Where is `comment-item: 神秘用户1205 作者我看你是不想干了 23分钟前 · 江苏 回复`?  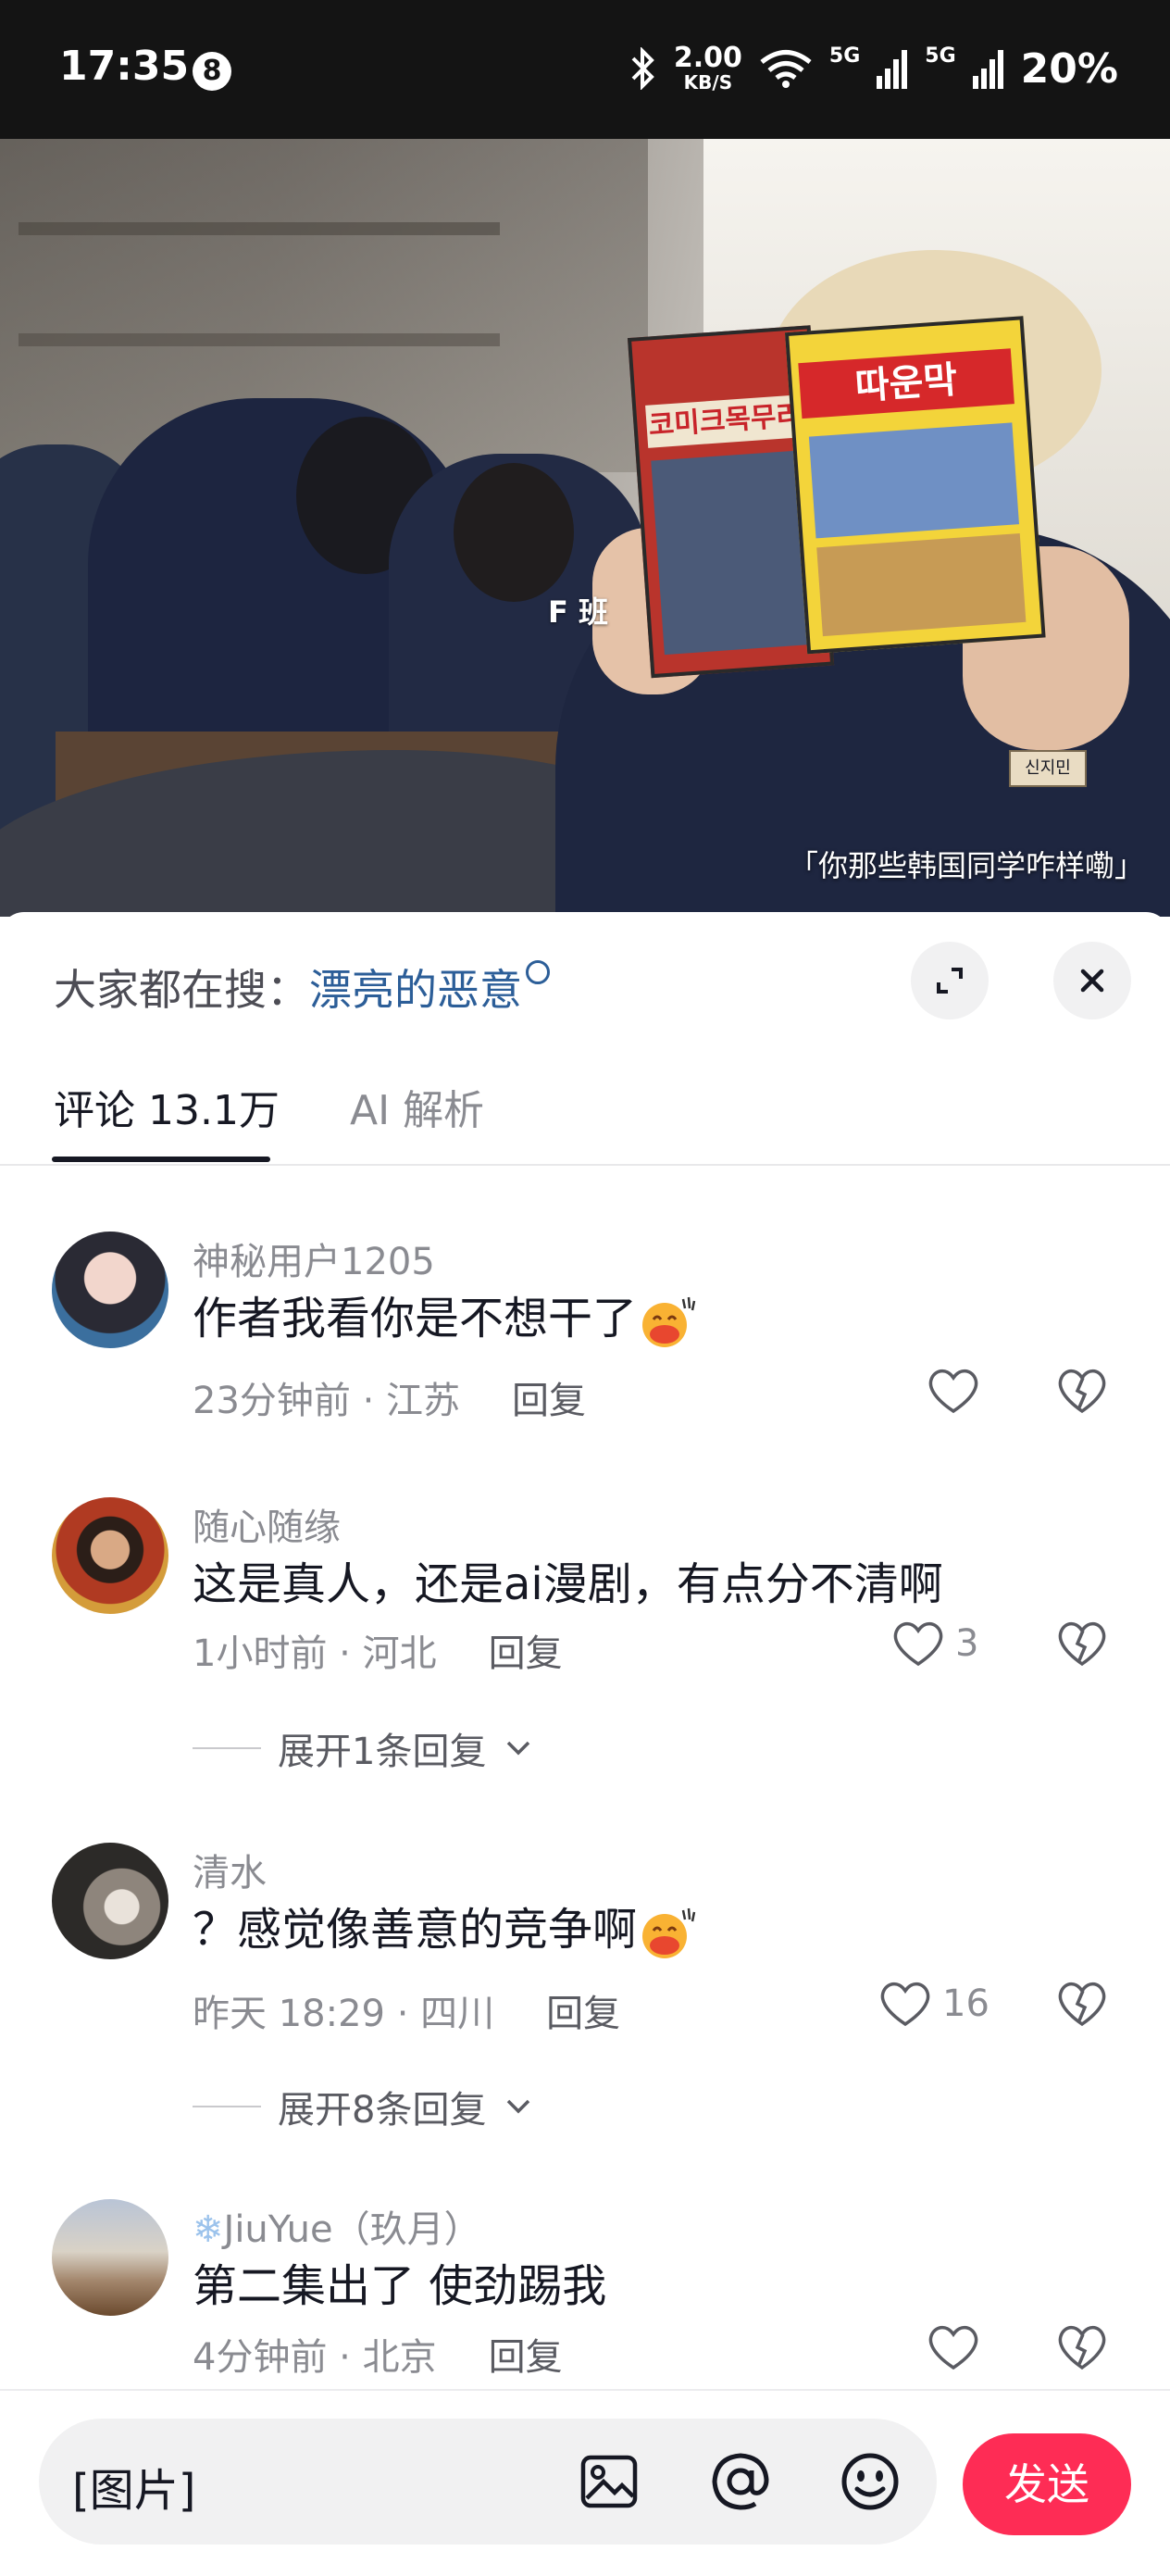 comment-item: 神秘用户1205 作者我看你是不想干了 23分钟前 · 江苏 回复 is located at coordinates (585, 1333).